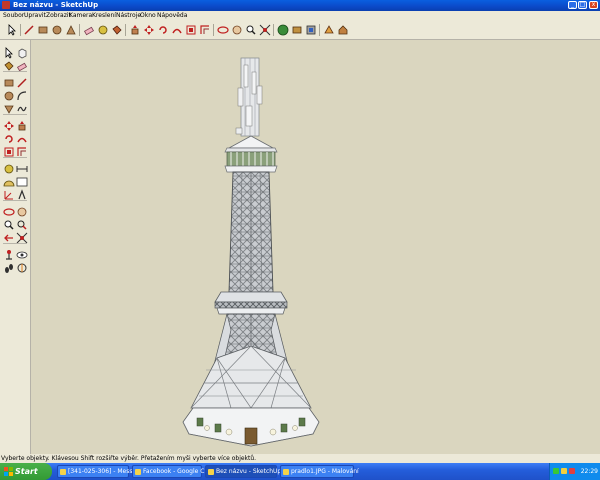  Describe the element at coordinates (22, 94) in the screenshot. I see `arc-icon` at that location.